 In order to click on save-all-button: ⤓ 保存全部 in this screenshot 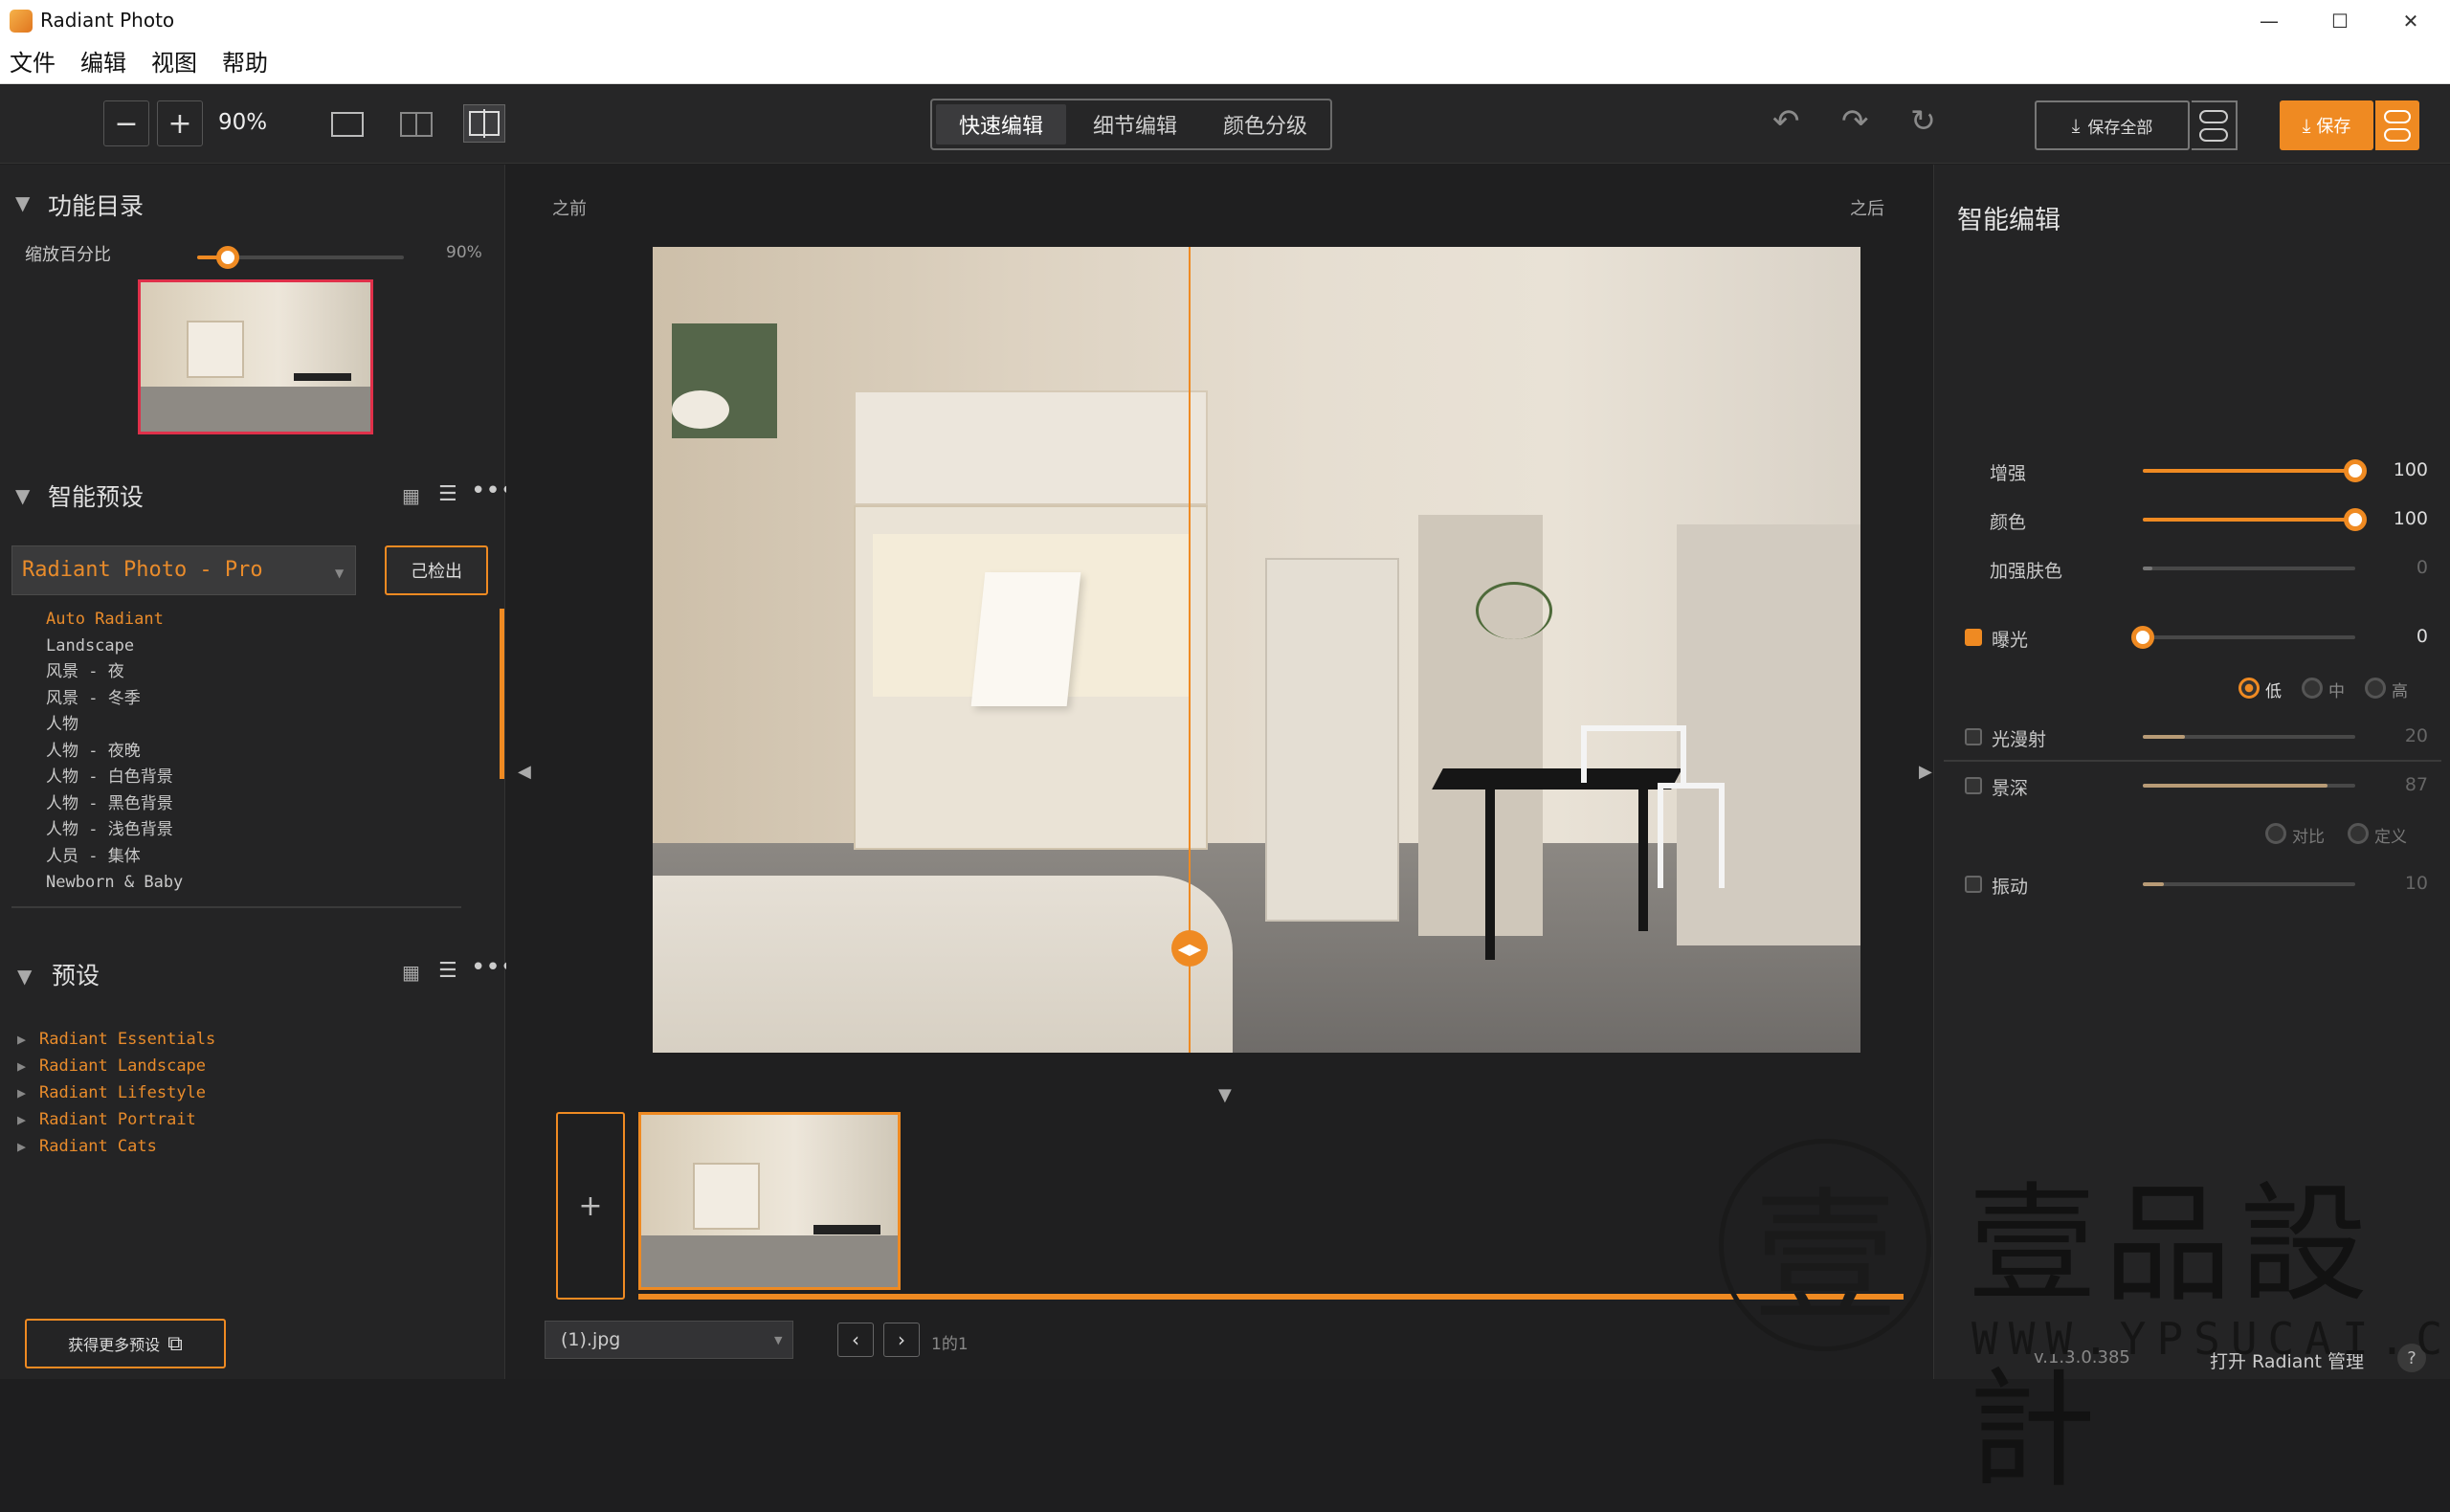, I will do `click(2112, 125)`.